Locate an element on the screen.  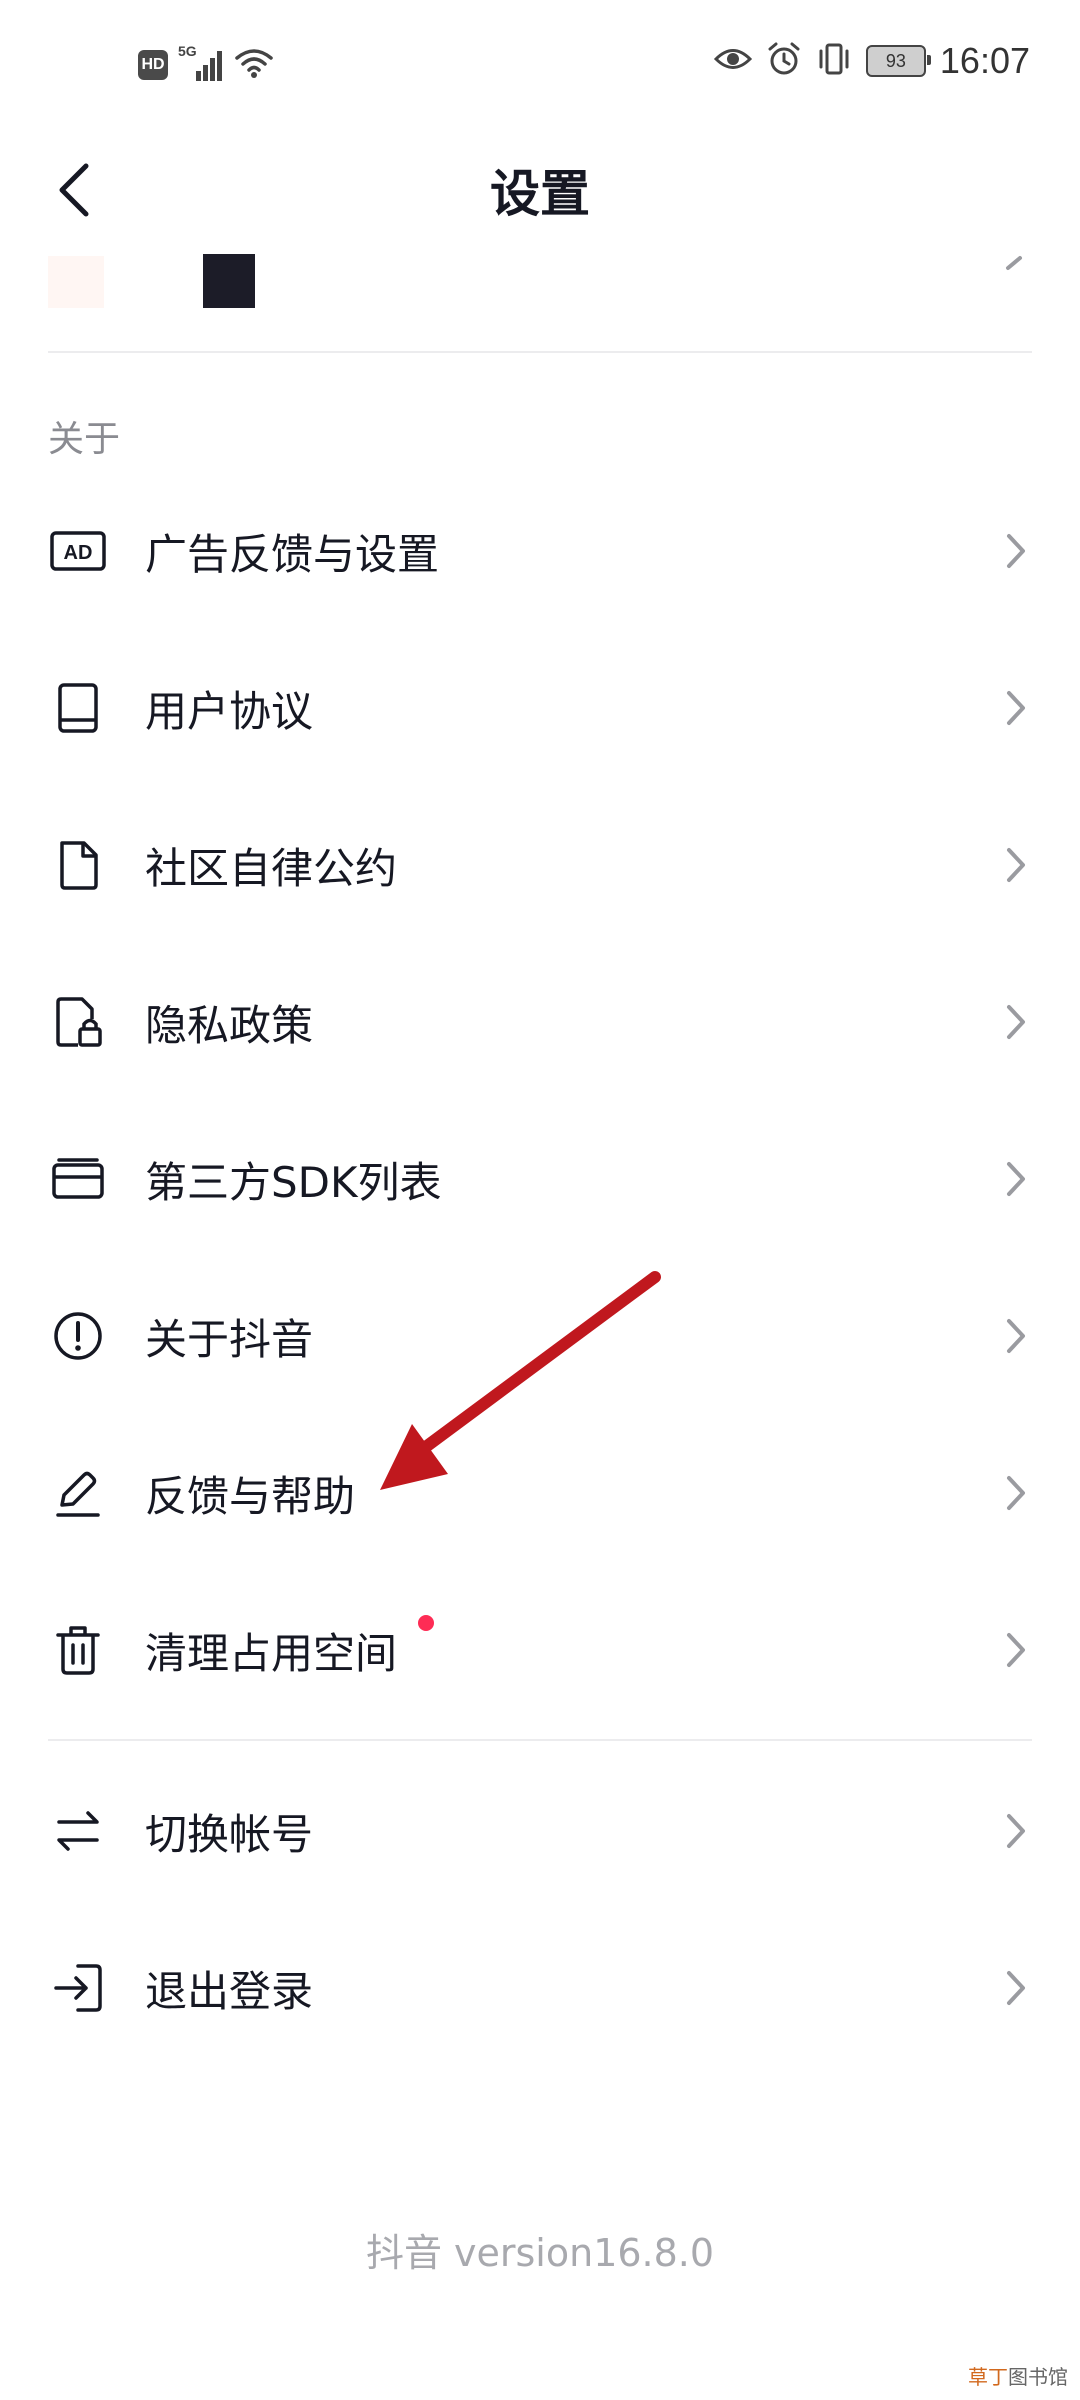
document-icon is located at coordinates (78, 865).